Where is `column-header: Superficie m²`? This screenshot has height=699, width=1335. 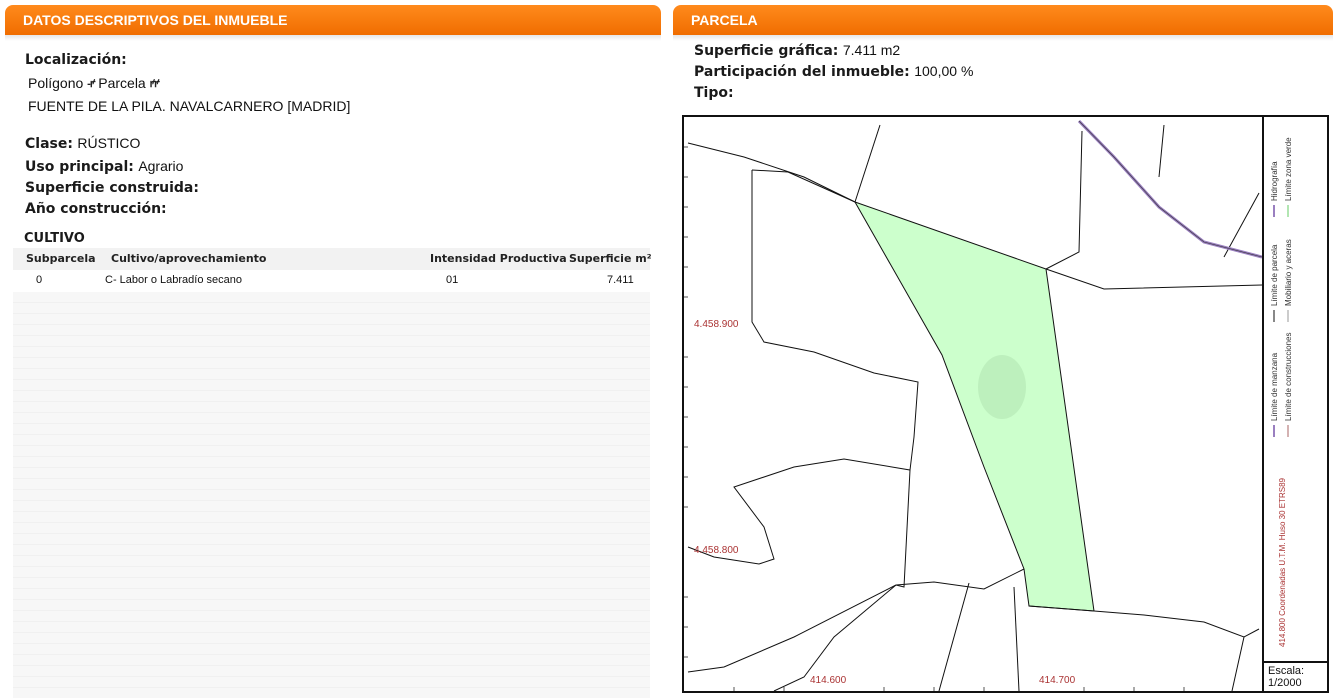
column-header: Superficie m² is located at coordinates (610, 258).